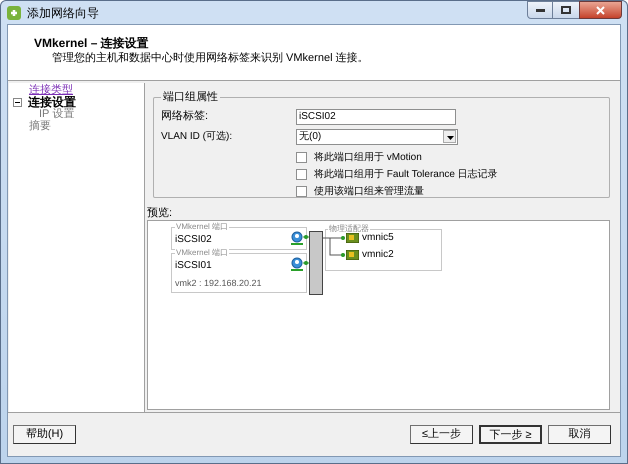  Describe the element at coordinates (510, 434) in the screenshot. I see `next-button: 下一步 ≥` at that location.